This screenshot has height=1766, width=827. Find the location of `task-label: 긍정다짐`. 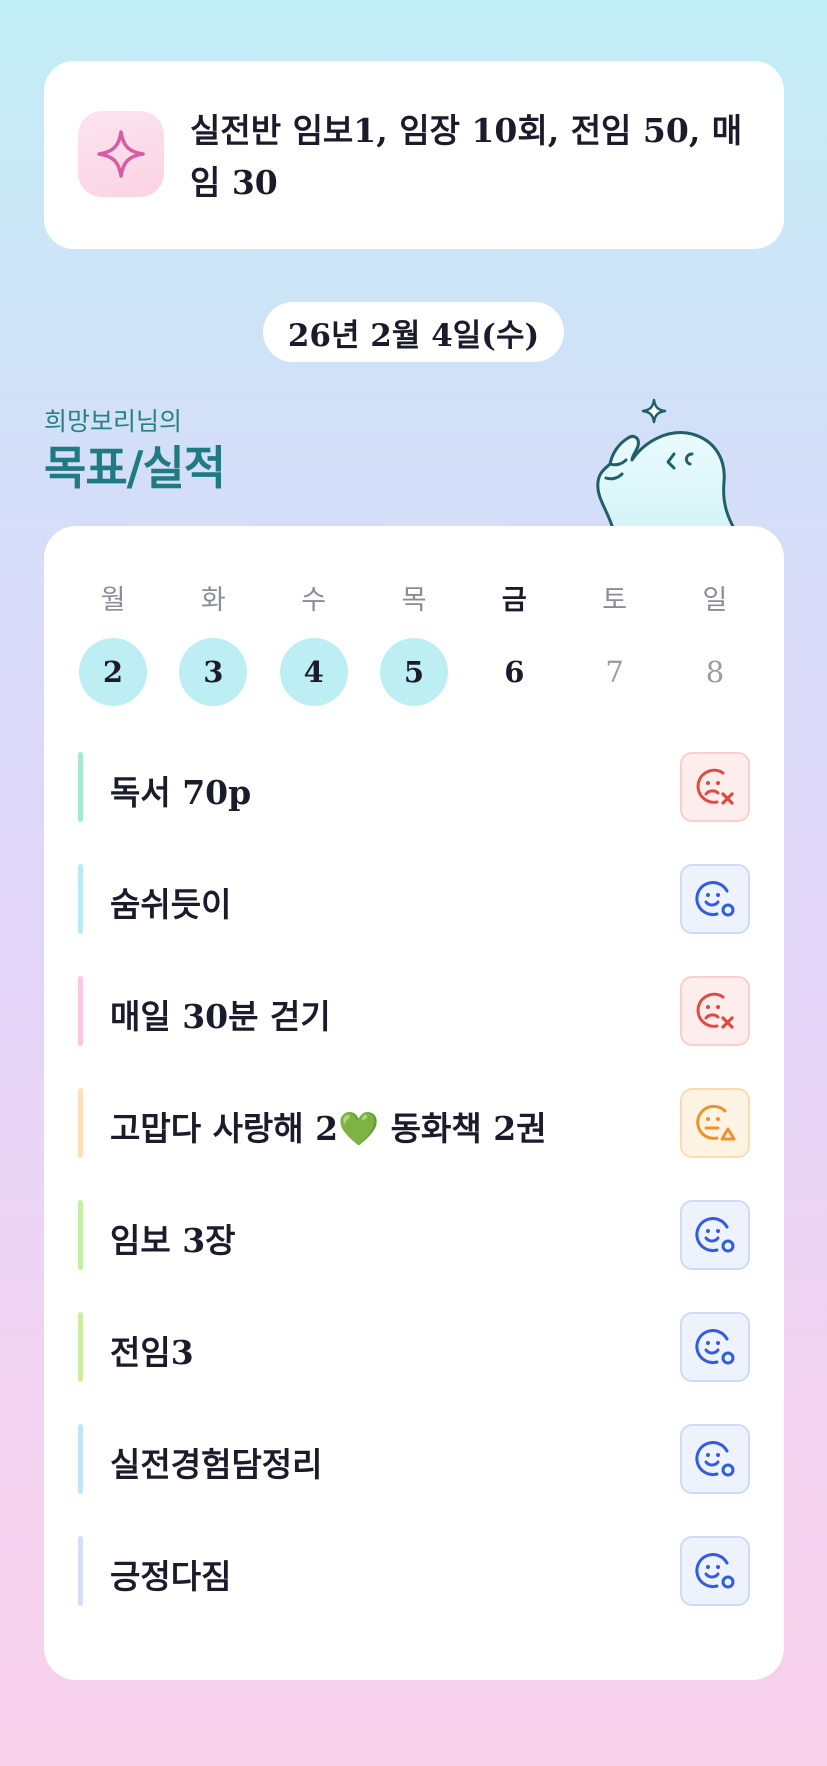

task-label: 긍정다짐 is located at coordinates (171, 1576).